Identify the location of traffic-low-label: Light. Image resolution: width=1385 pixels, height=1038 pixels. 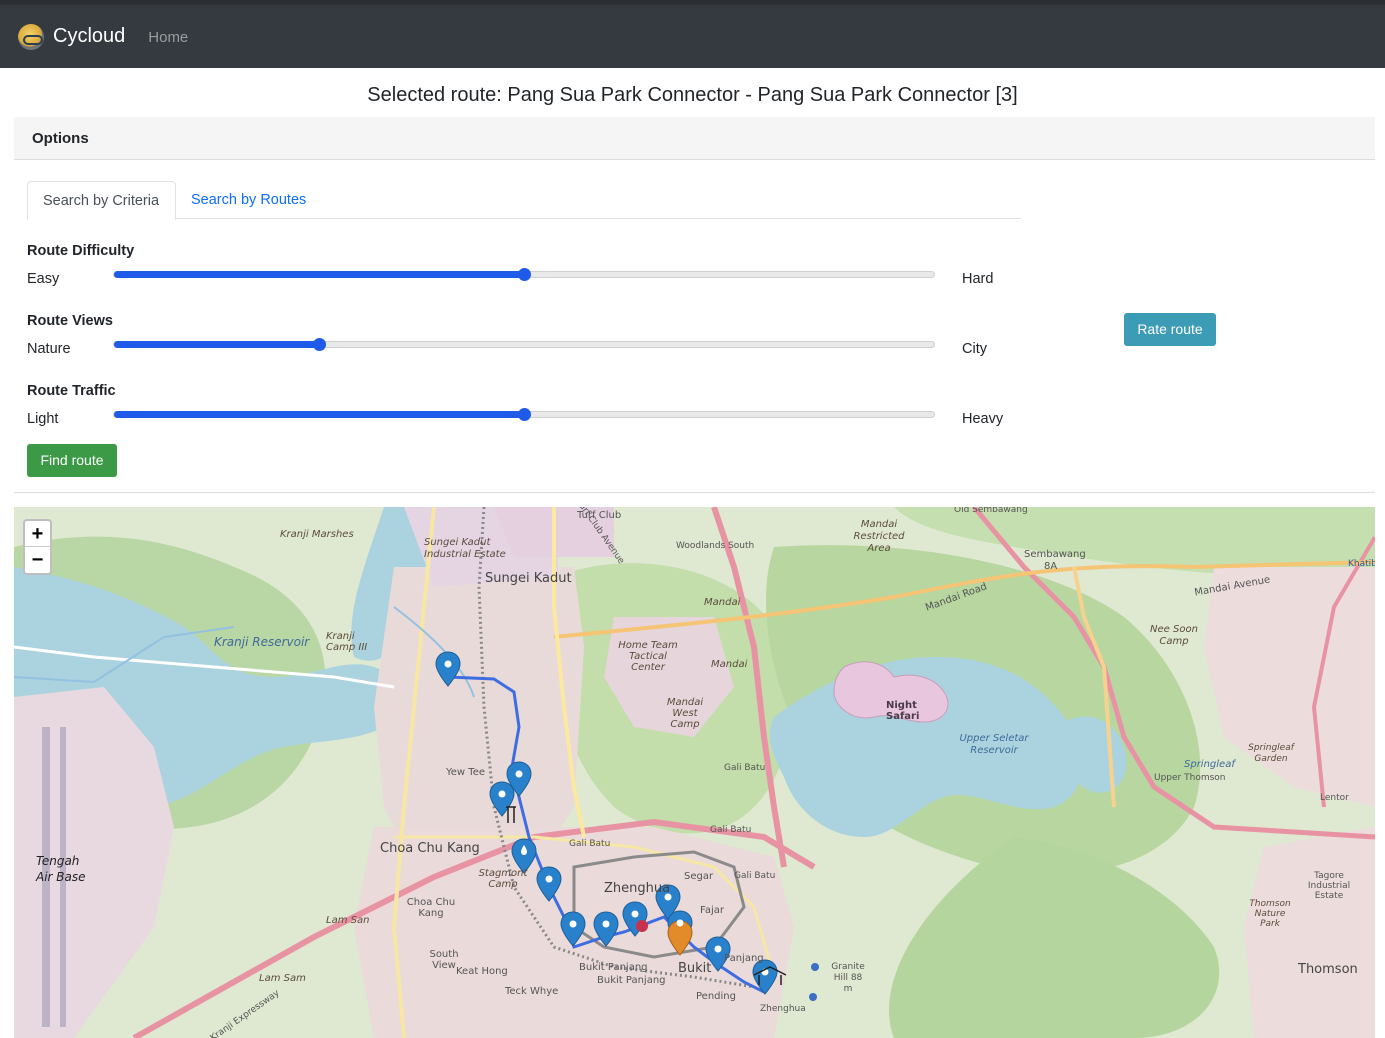
(43, 419).